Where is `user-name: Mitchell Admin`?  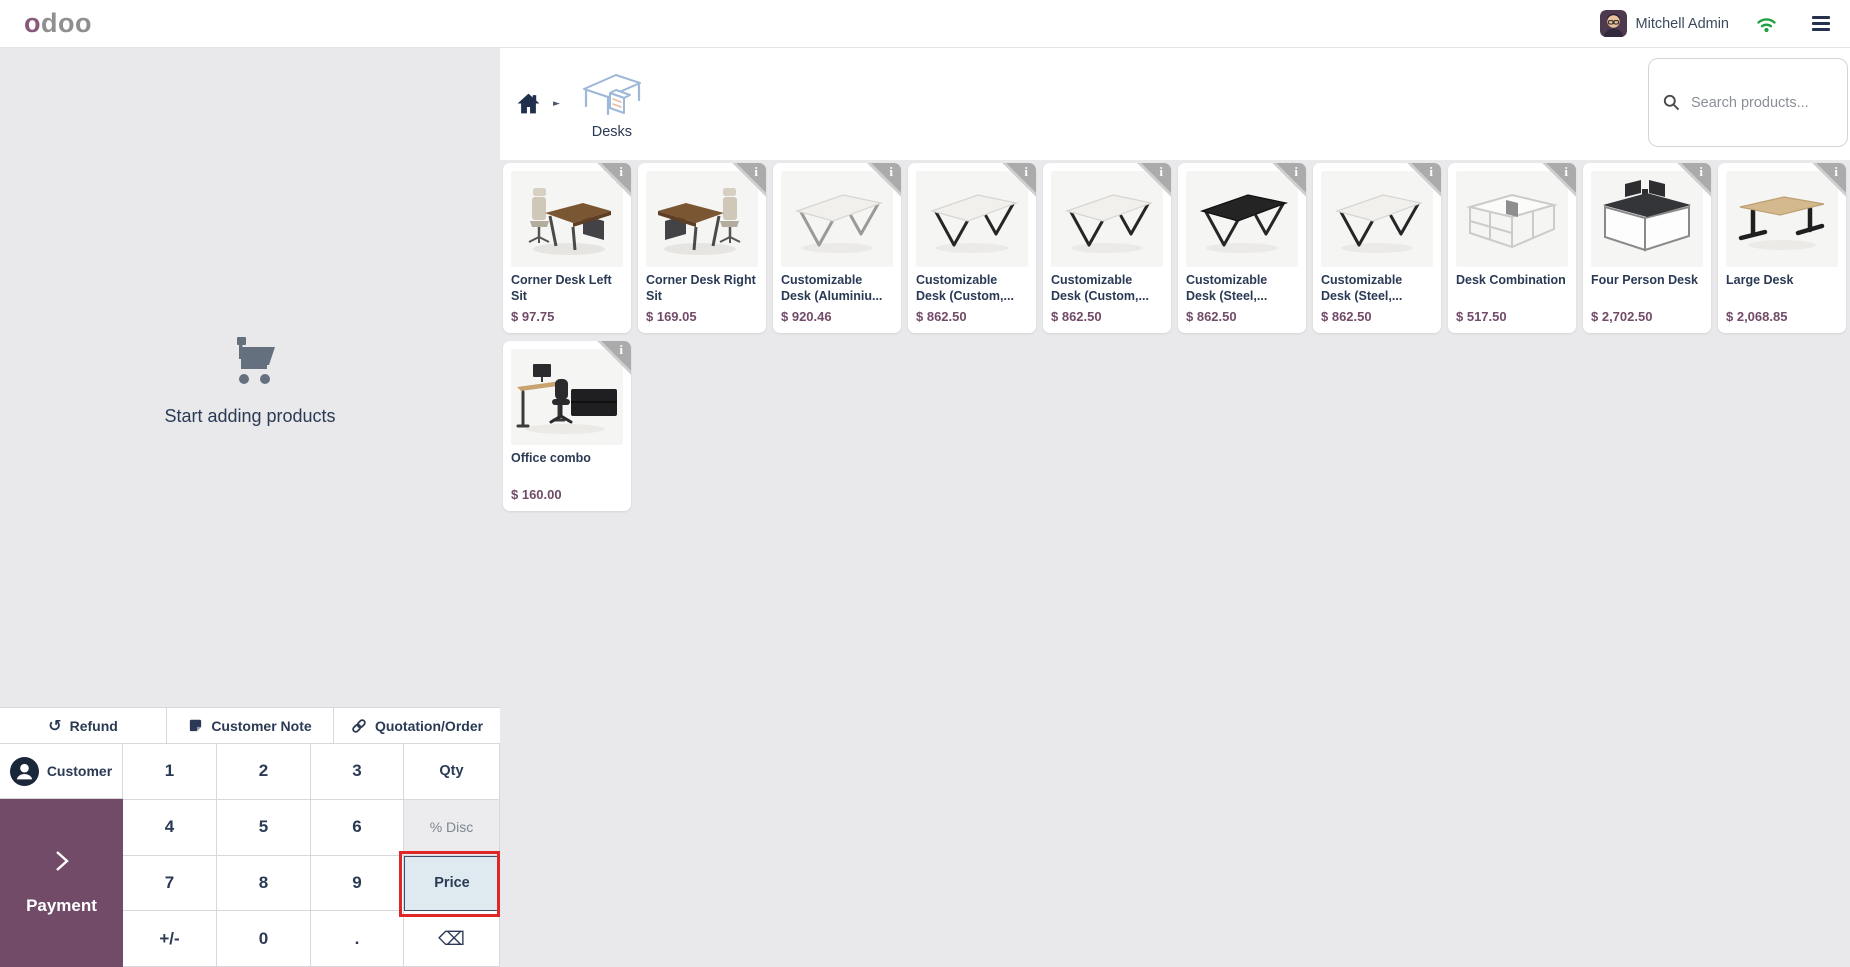
user-name: Mitchell Admin is located at coordinates (1682, 24).